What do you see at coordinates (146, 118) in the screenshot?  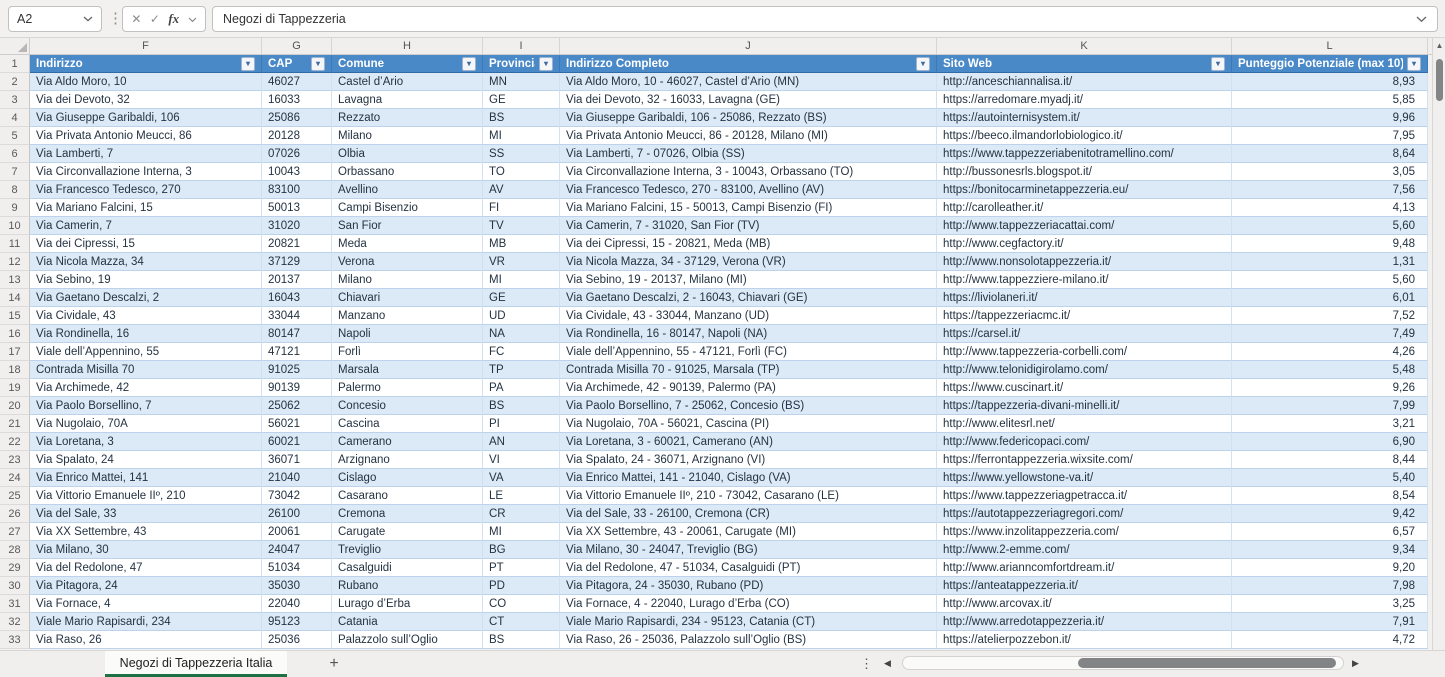 I see `cell-F4: Via Giuseppe Garibaldi, 106` at bounding box center [146, 118].